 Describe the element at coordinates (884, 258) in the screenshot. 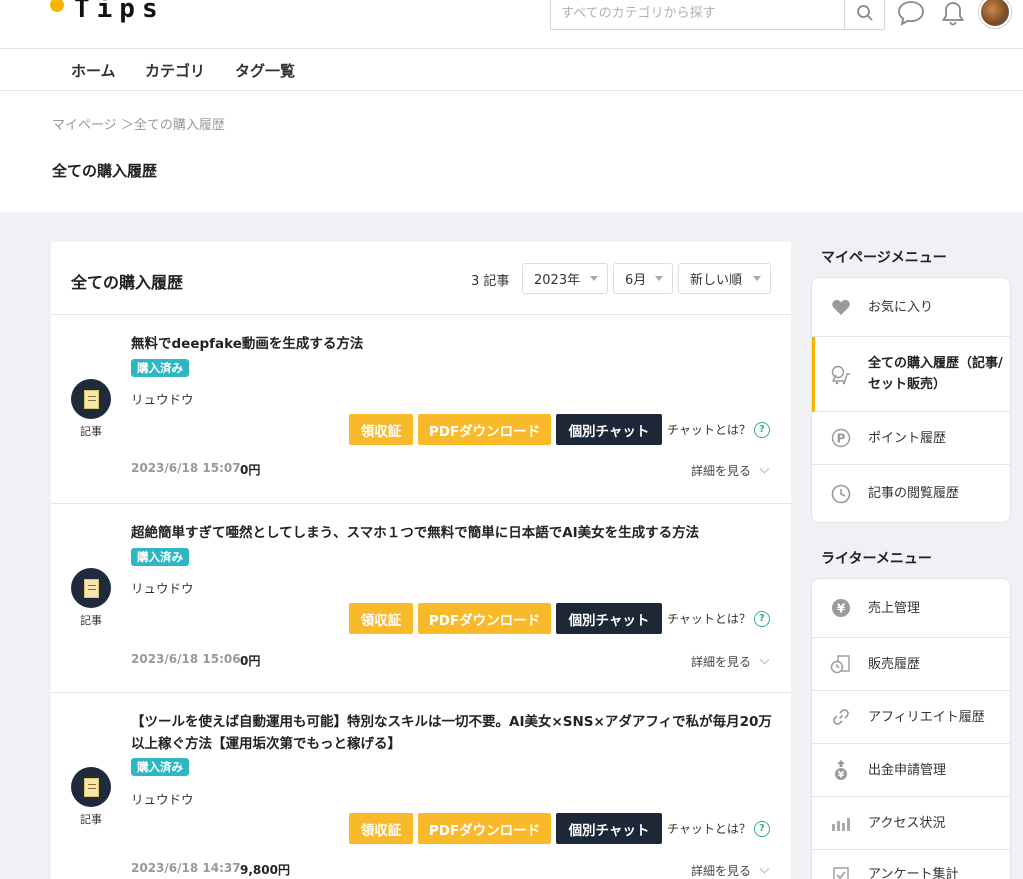

I see `mypage-menu-title: マイページメニュー` at that location.